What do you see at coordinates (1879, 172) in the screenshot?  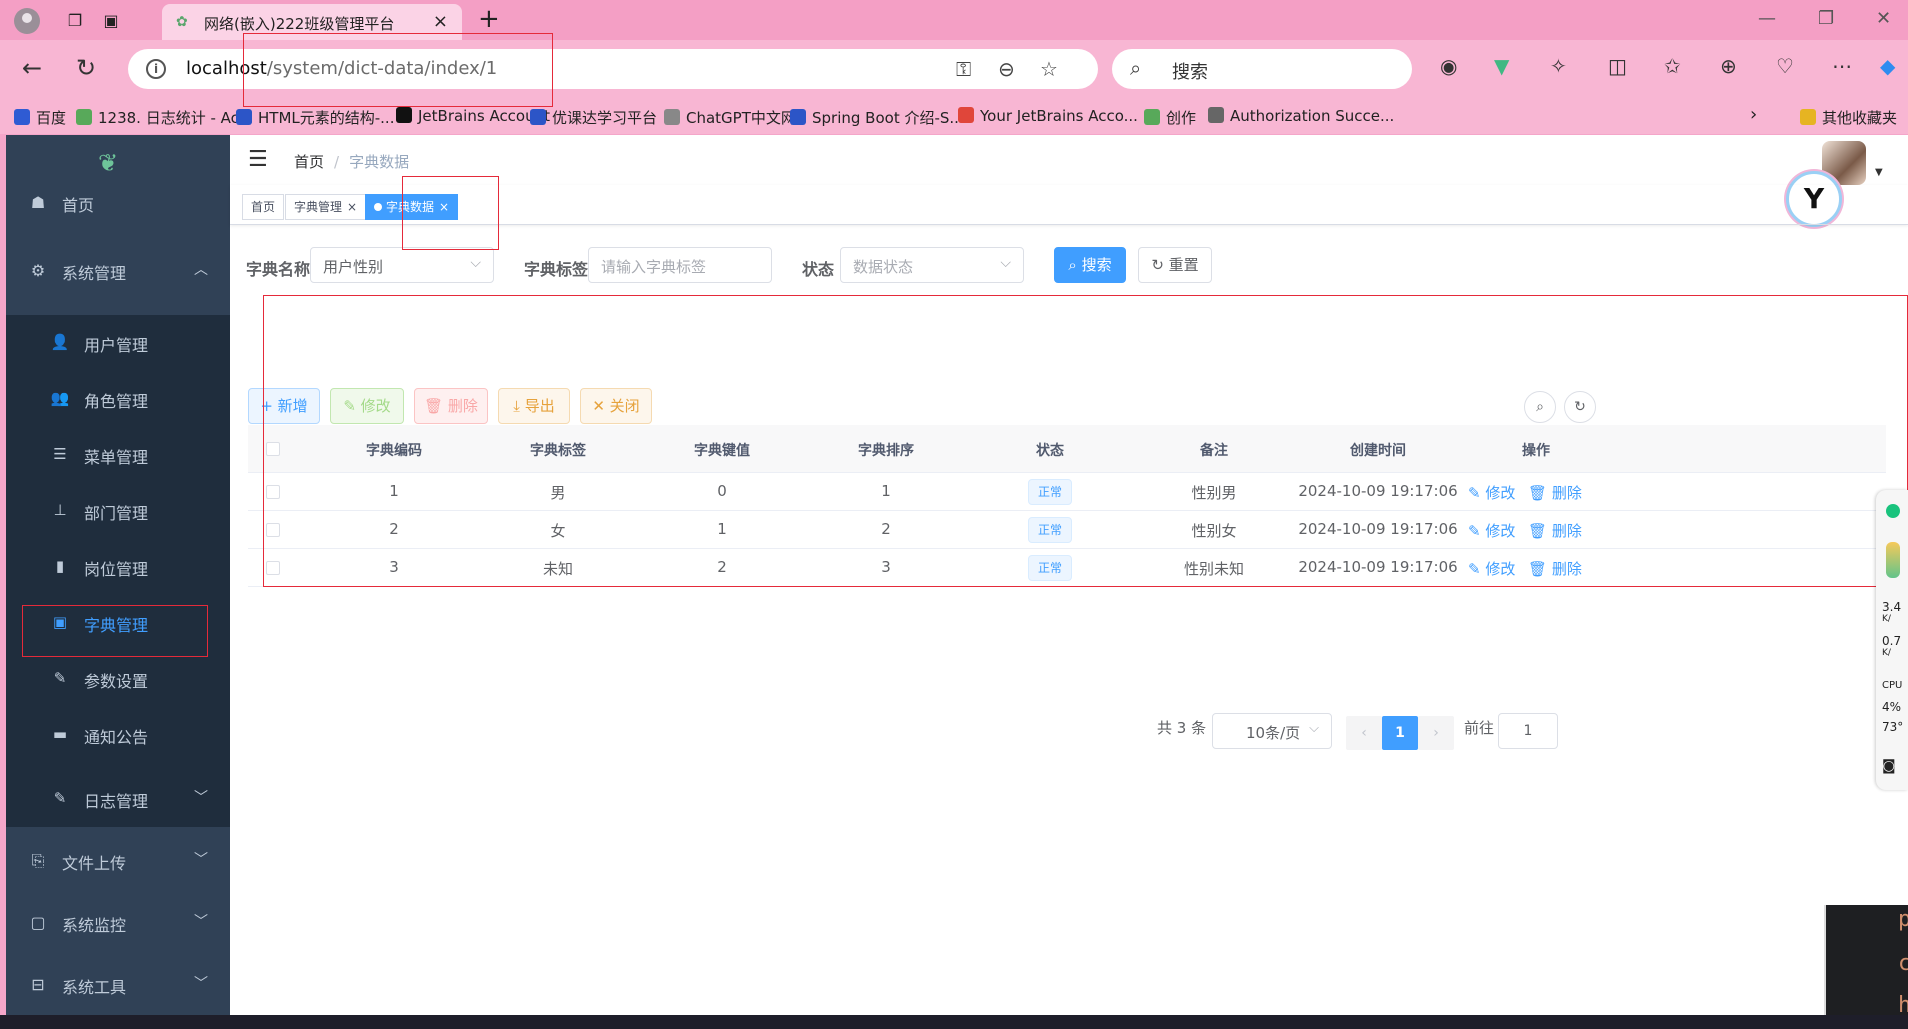 I see `caret-down-icon: ▼` at bounding box center [1879, 172].